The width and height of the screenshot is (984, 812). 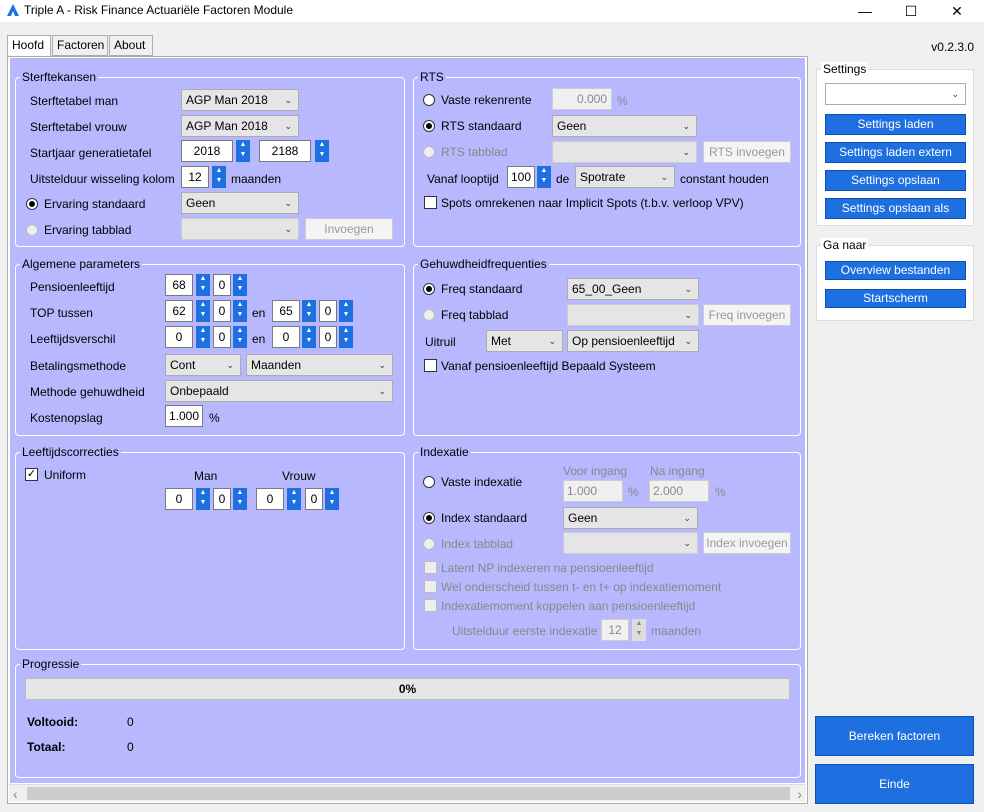 I want to click on rts-tabblad-select: ⌄, so click(x=624, y=152).